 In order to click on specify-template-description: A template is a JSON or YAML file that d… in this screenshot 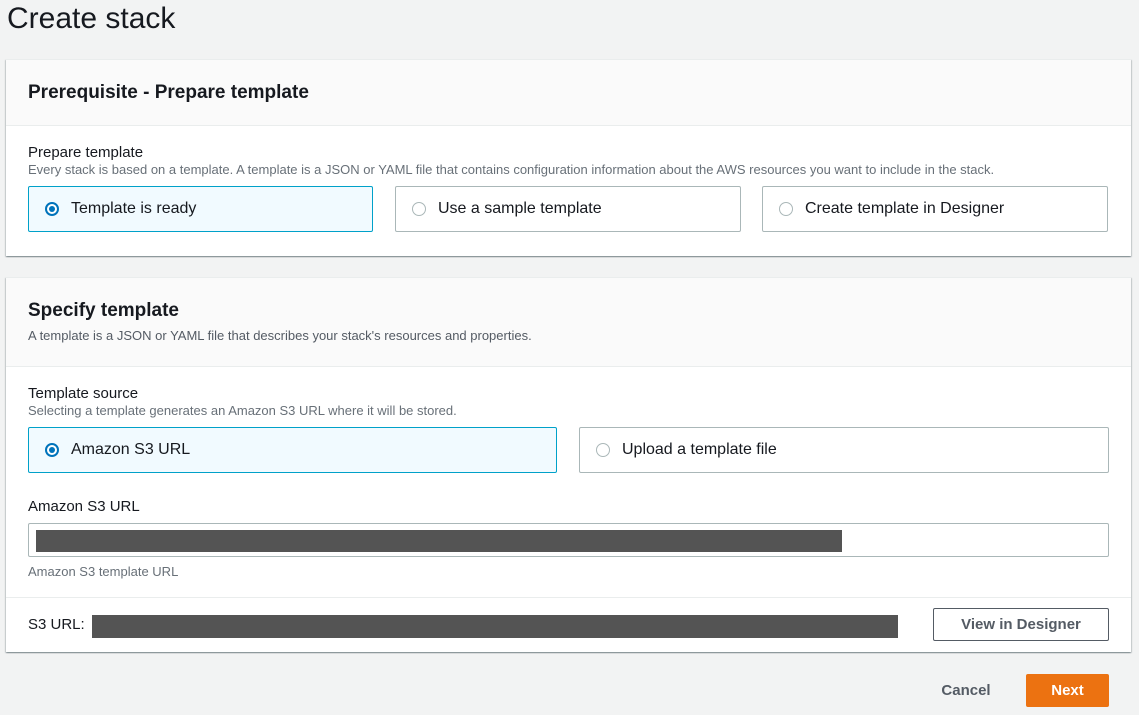, I will do `click(280, 335)`.